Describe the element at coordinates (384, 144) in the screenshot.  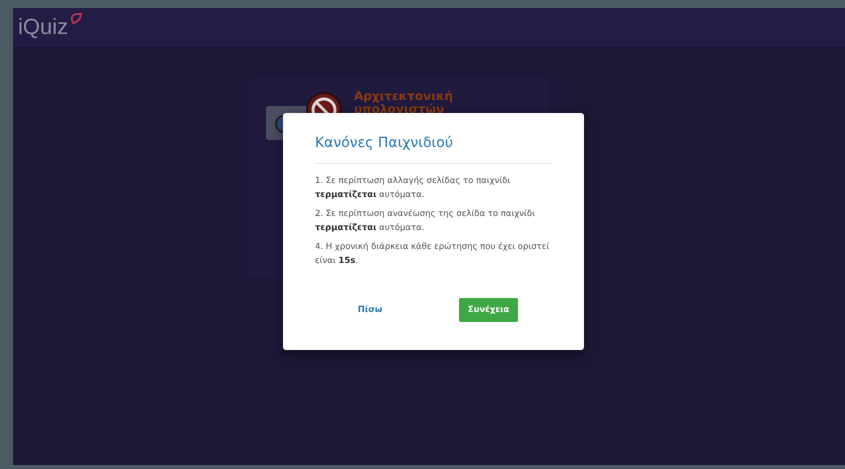
I see `dialog-title: Κανόνες Παιχνιδιού` at that location.